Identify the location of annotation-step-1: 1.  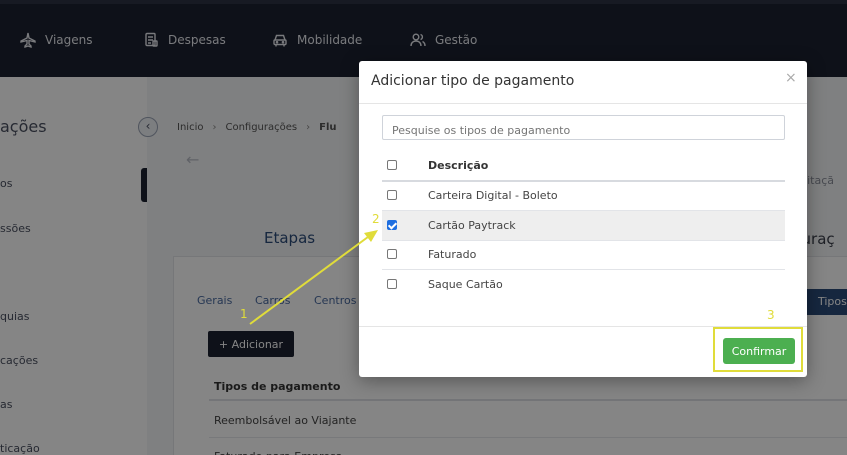
(244, 314).